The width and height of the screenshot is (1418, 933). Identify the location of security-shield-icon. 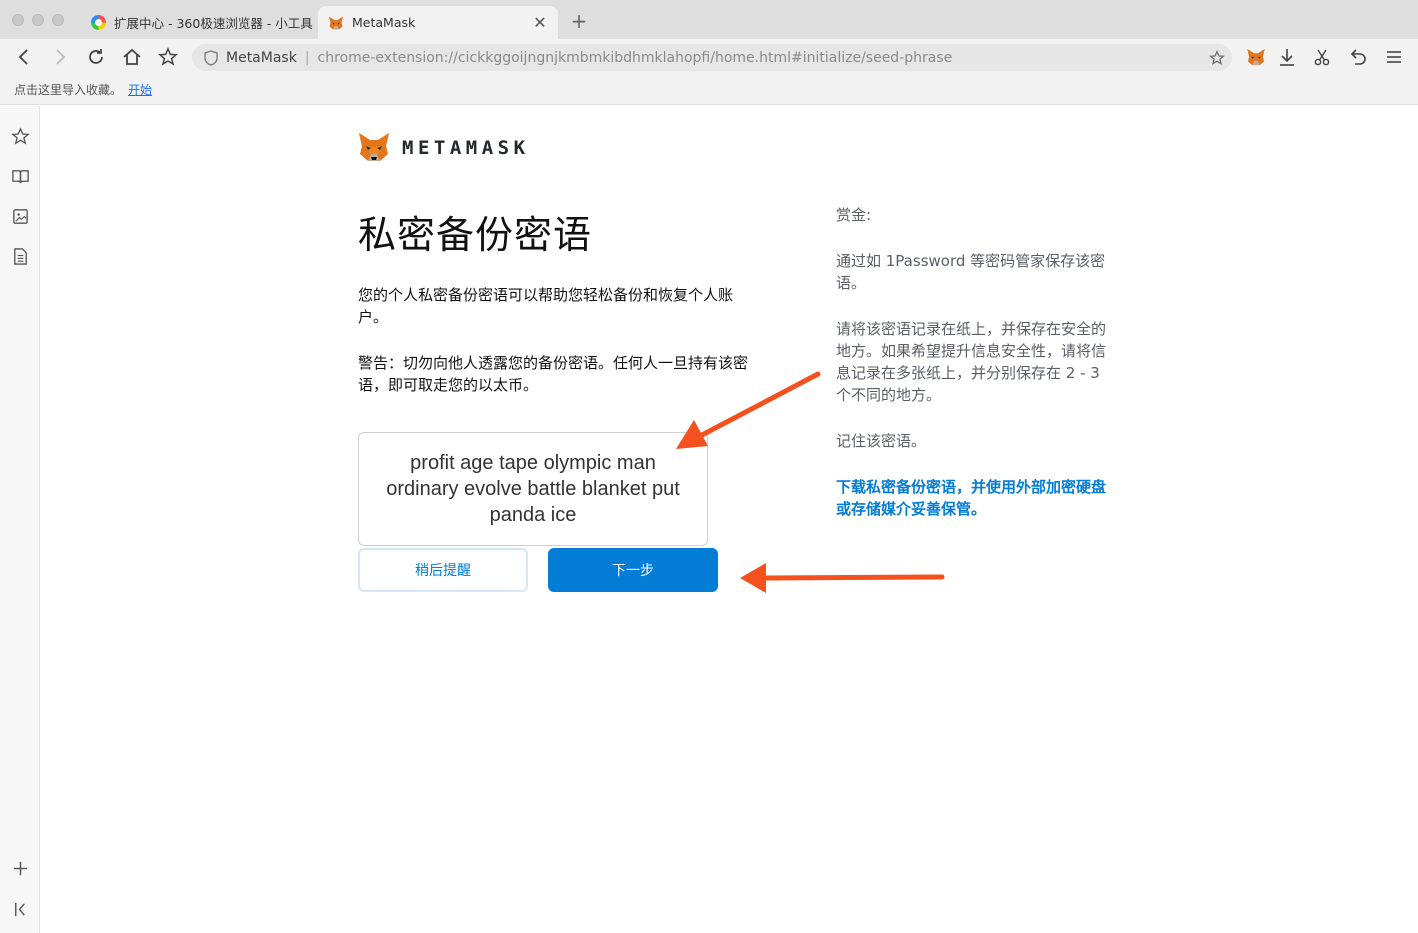
(211, 57).